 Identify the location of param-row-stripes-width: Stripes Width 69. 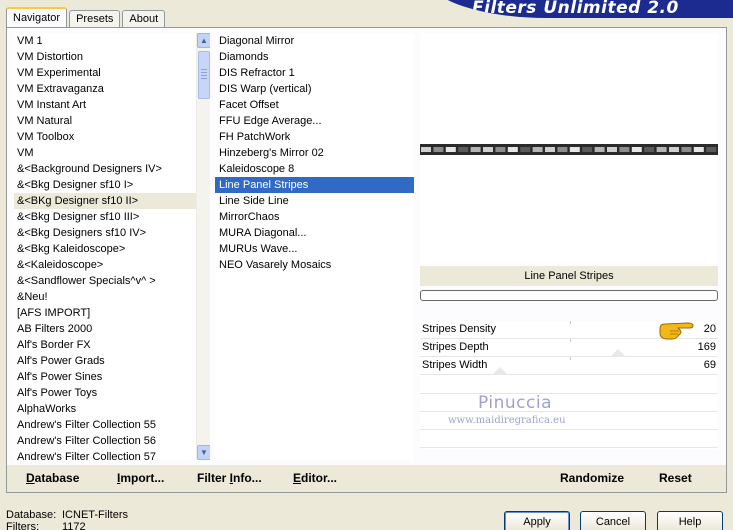
(569, 366).